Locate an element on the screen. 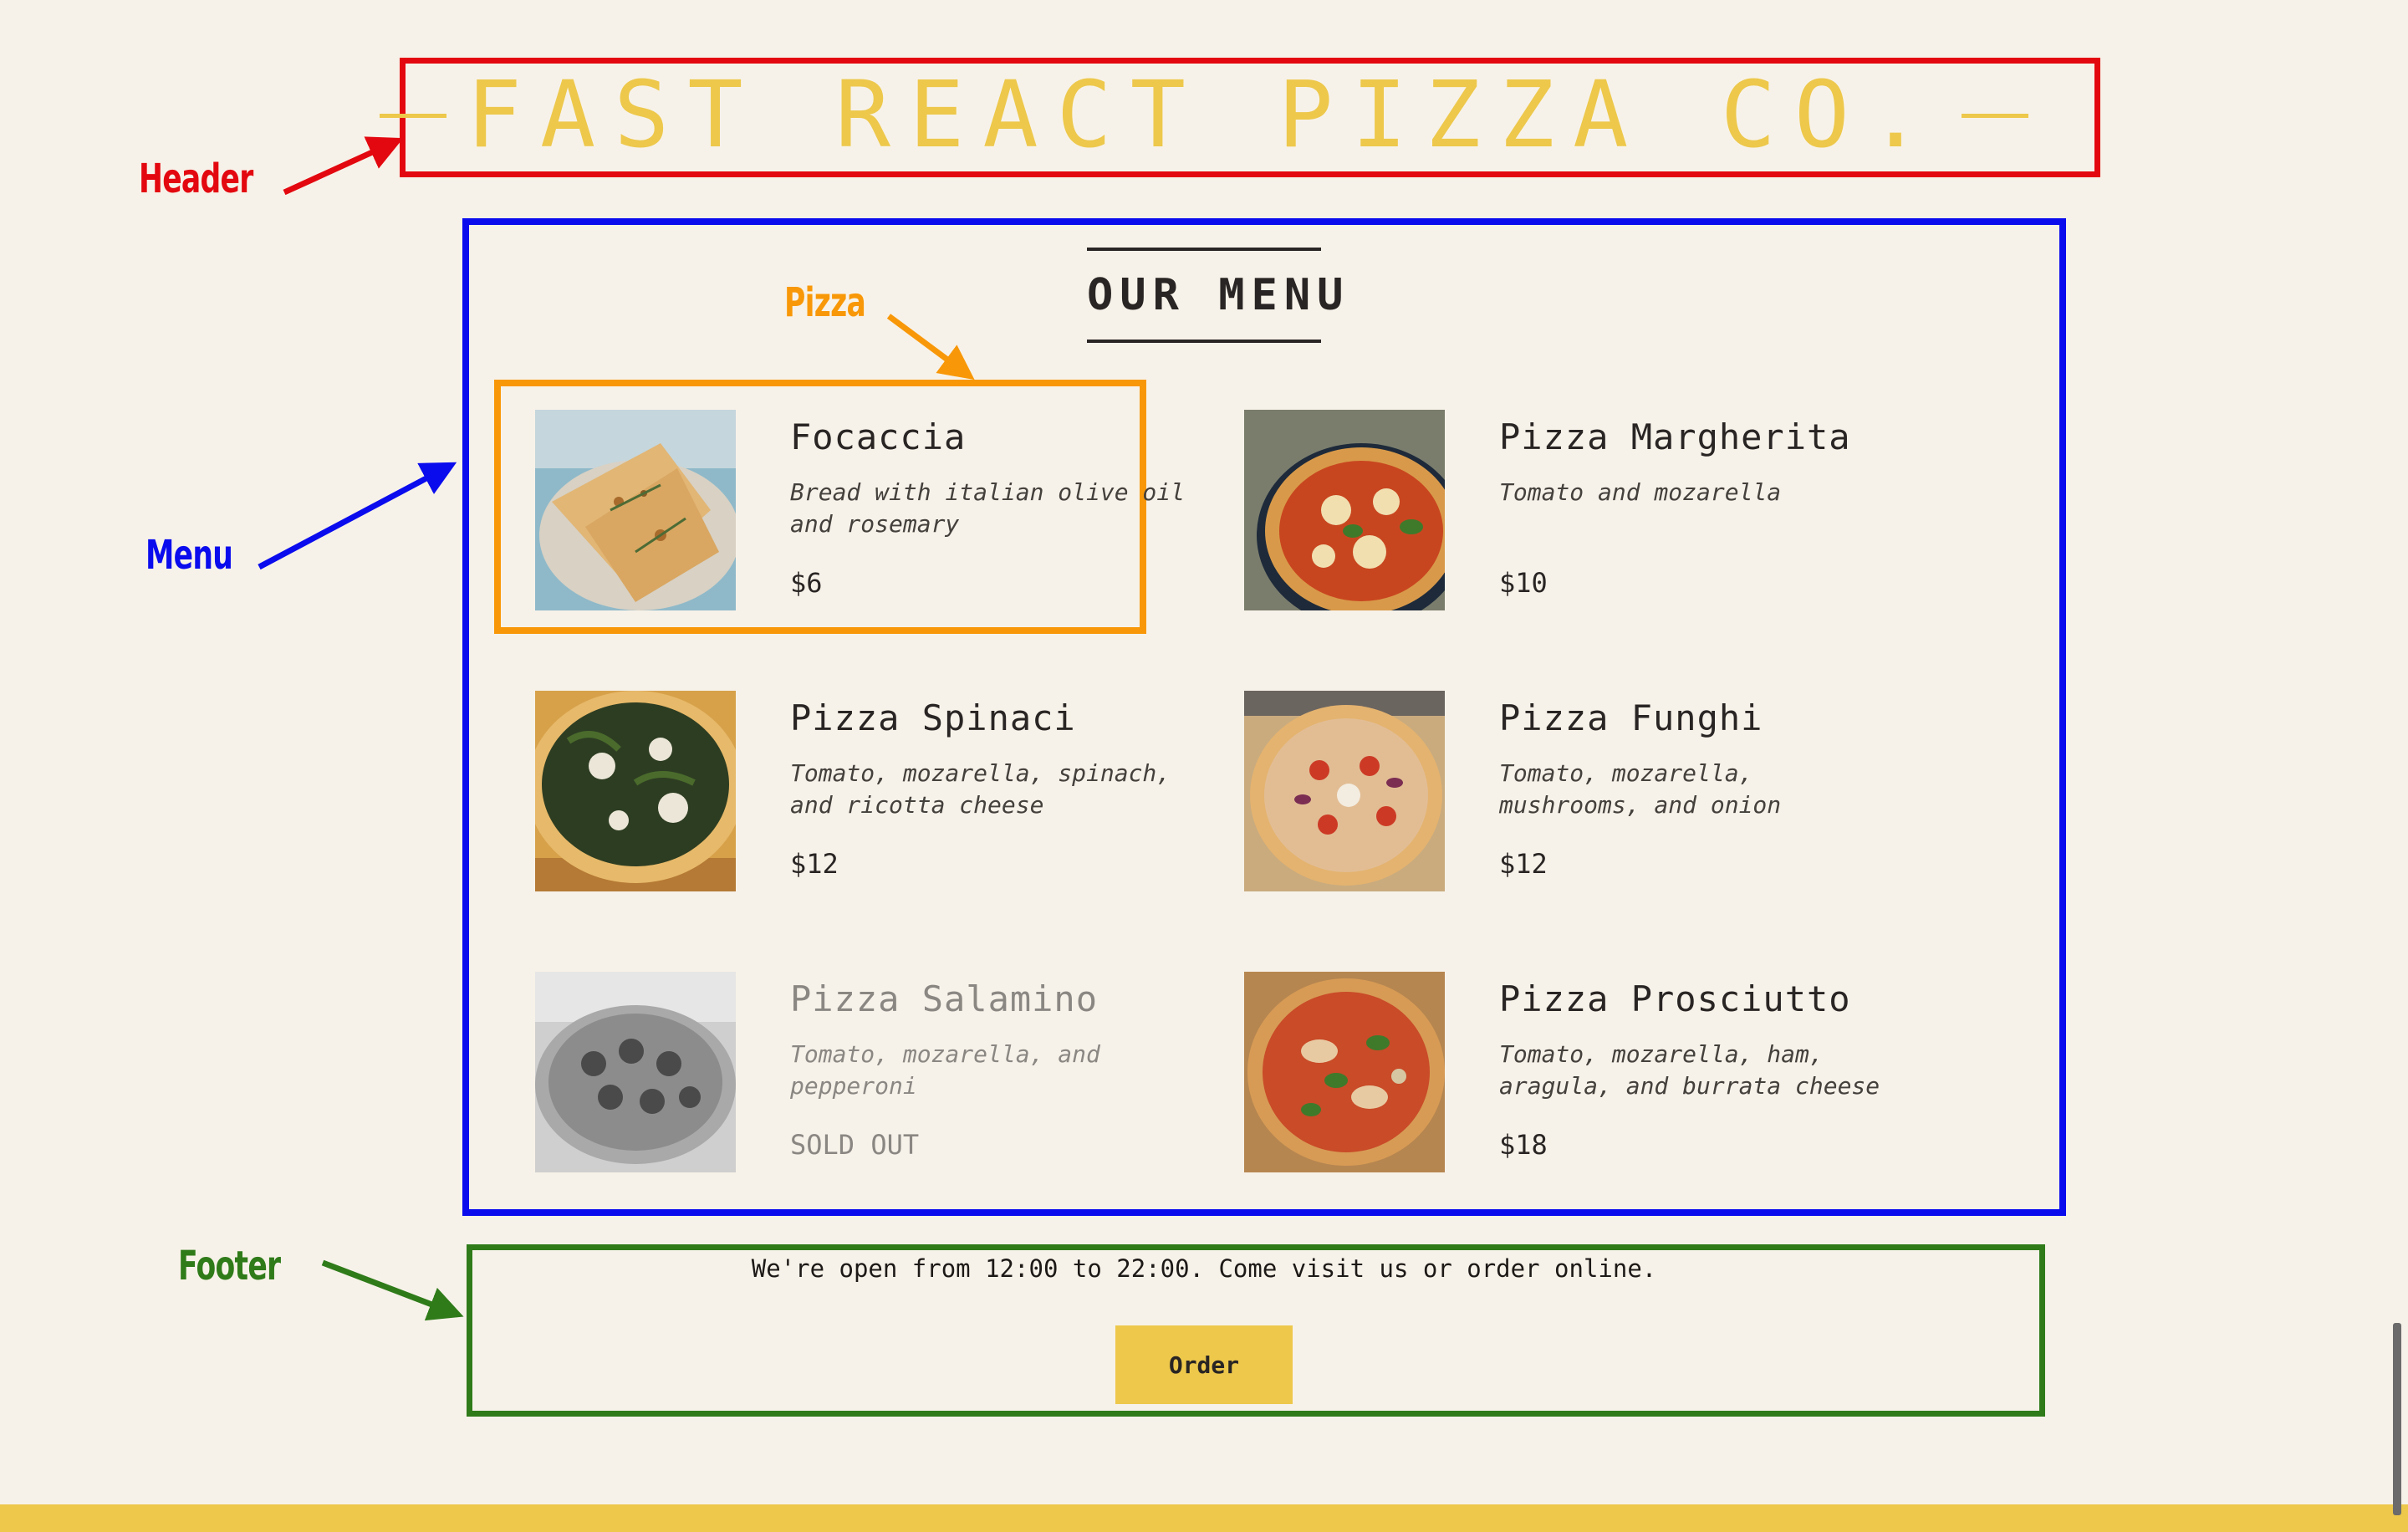 The width and height of the screenshot is (2408, 1532). arrow-menu is located at coordinates (358, 516).